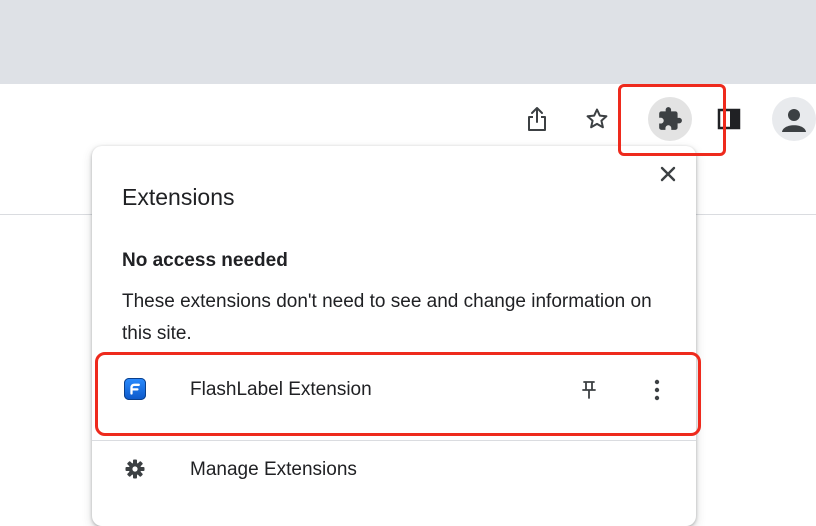  I want to click on close-button, so click(668, 174).